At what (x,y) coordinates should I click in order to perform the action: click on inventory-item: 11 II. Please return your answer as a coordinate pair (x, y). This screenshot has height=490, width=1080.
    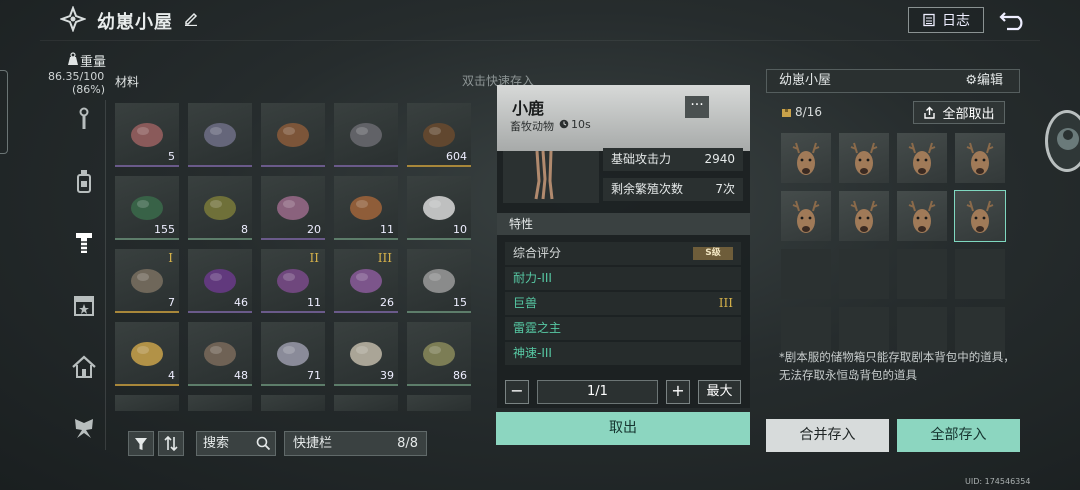
    Looking at the image, I should click on (293, 281).